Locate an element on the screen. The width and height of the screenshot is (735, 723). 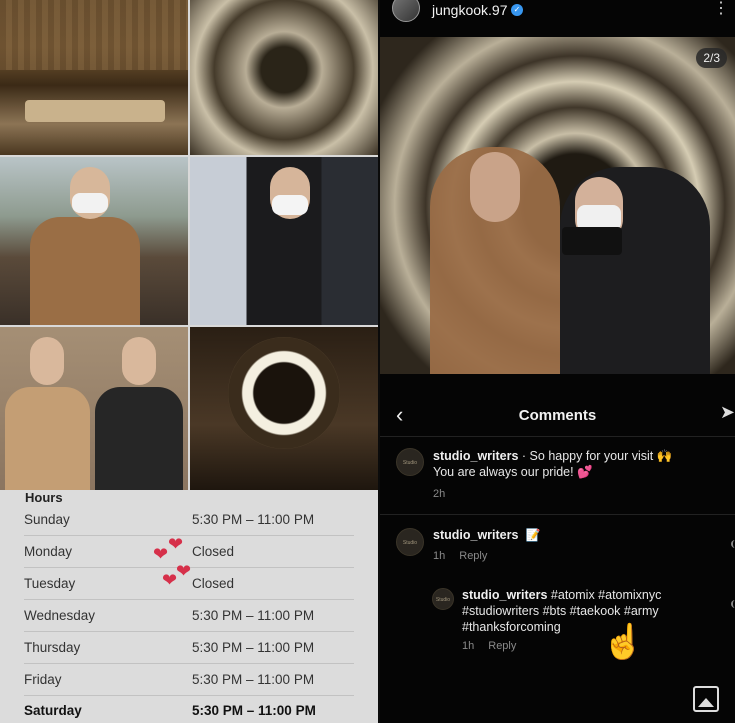
comment-text-line2: You are always our pride! is located at coordinates (505, 472).